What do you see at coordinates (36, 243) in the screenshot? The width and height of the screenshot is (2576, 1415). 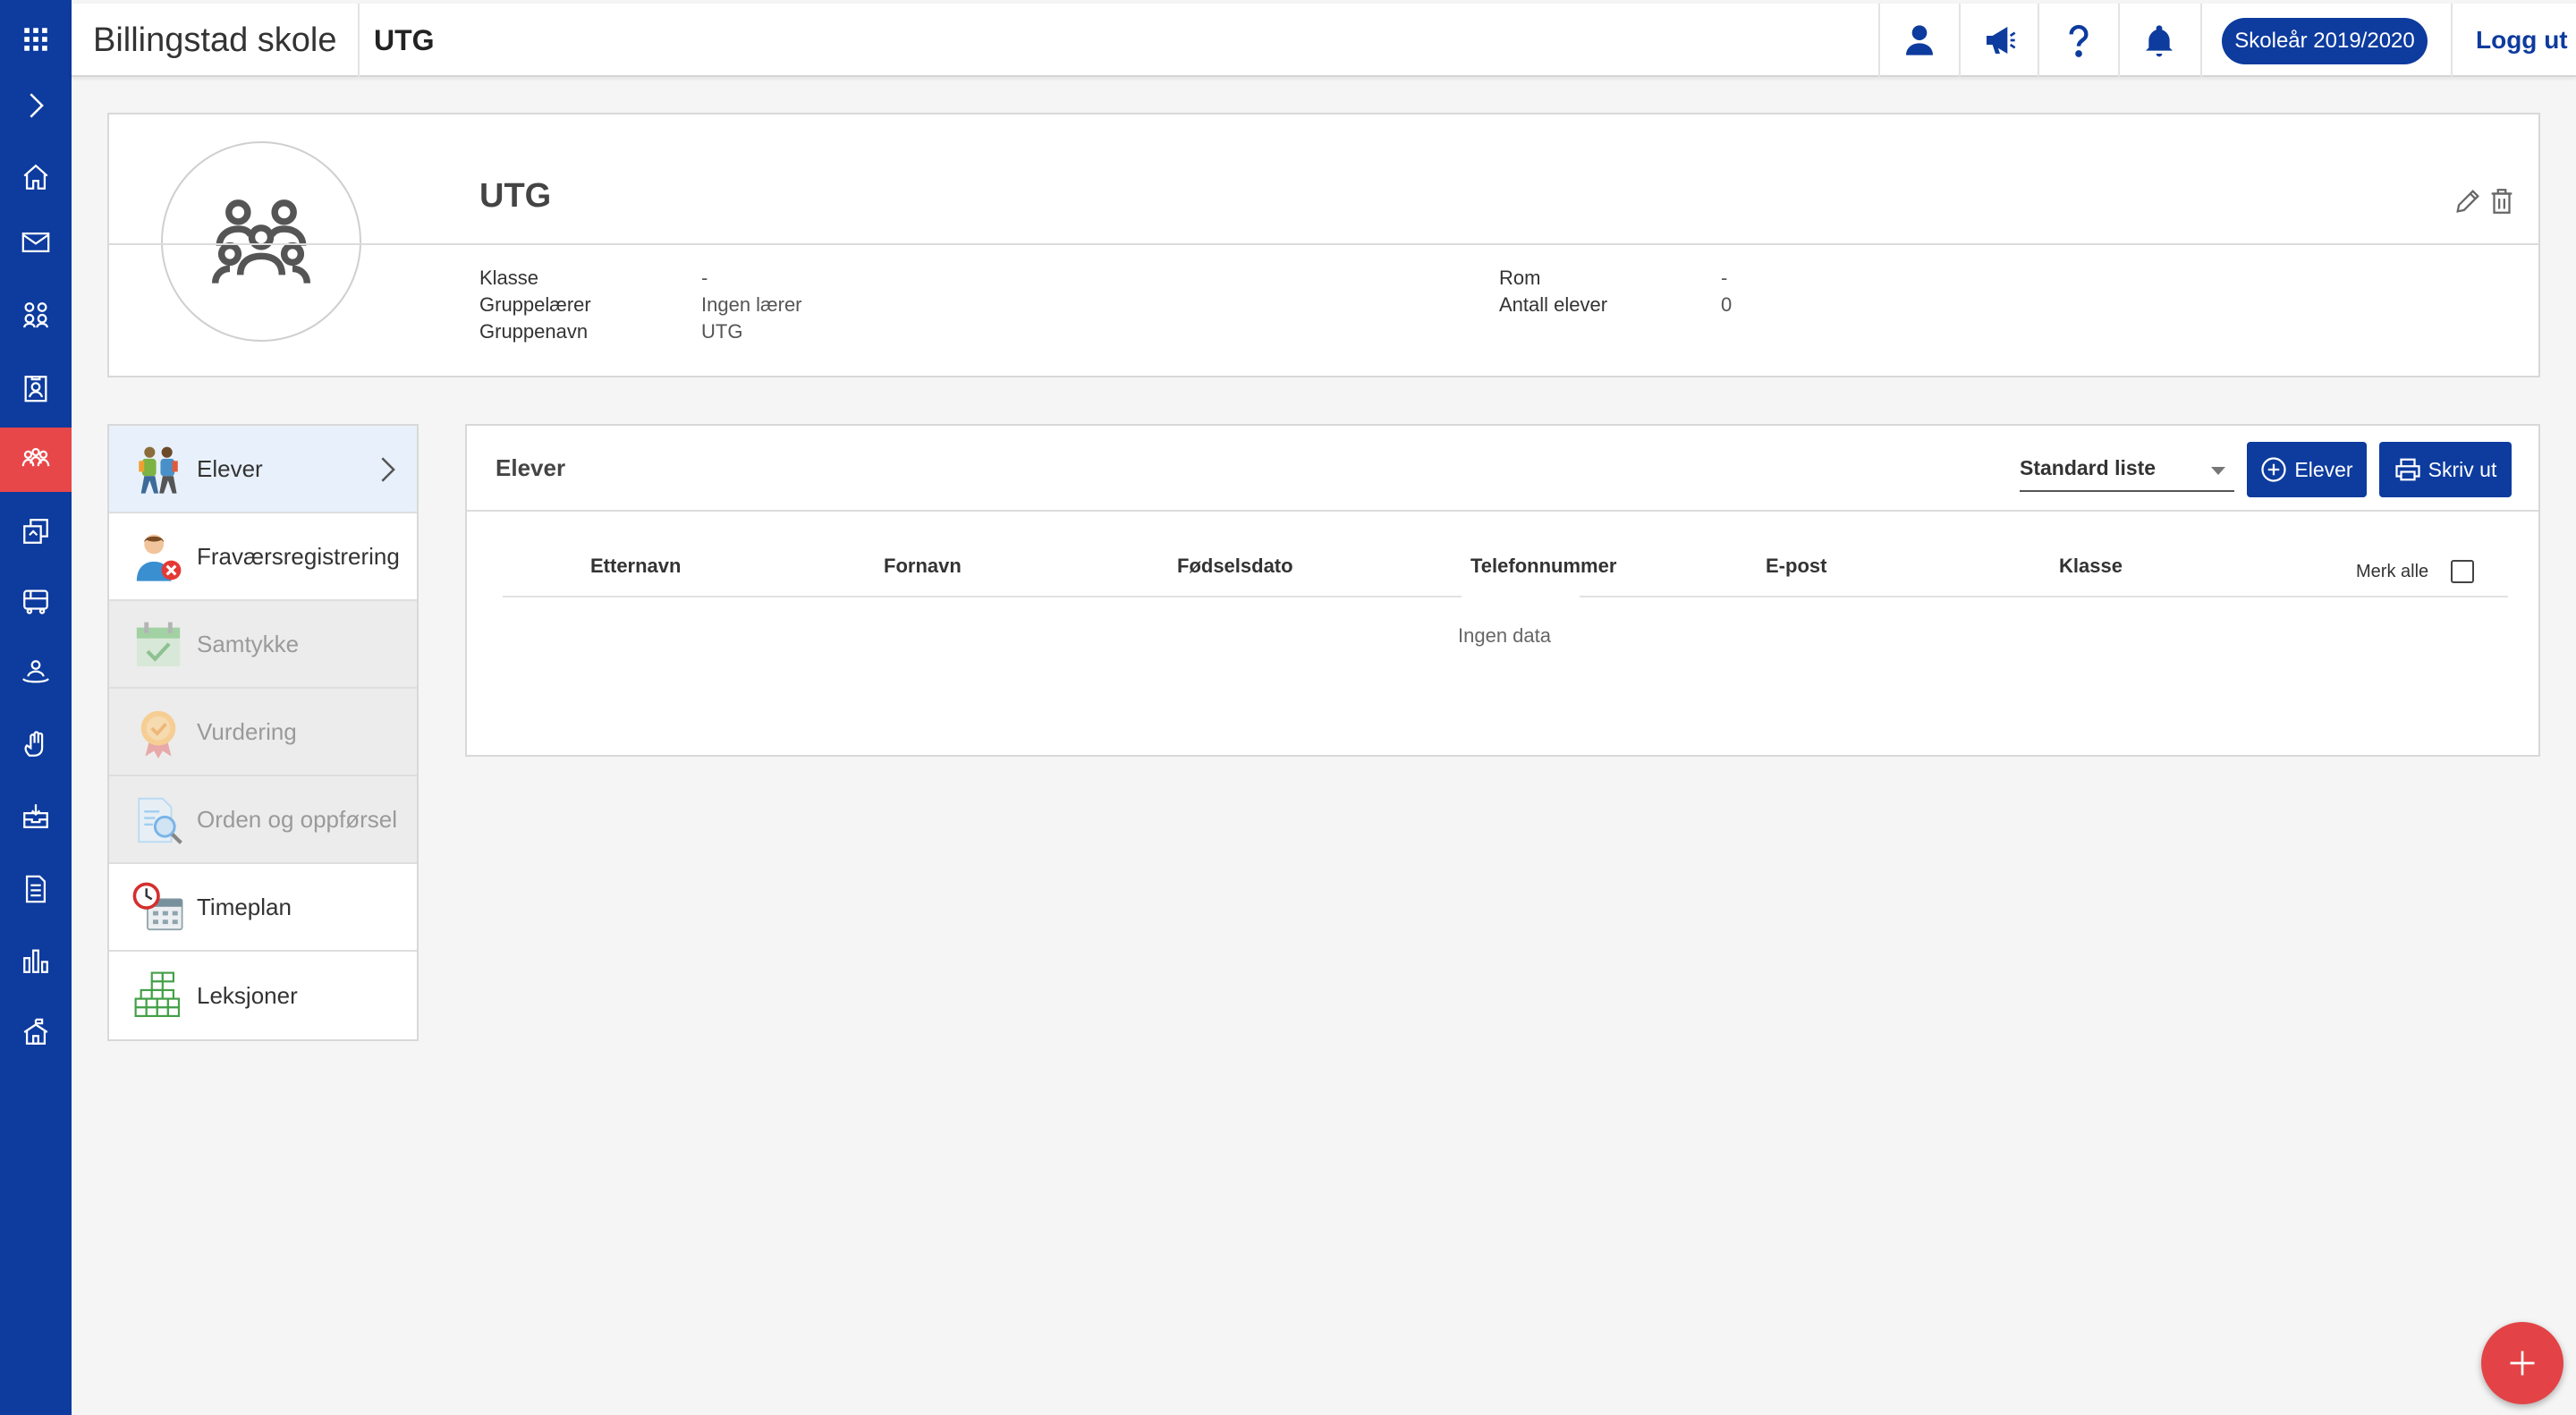 I see `mail-icon` at bounding box center [36, 243].